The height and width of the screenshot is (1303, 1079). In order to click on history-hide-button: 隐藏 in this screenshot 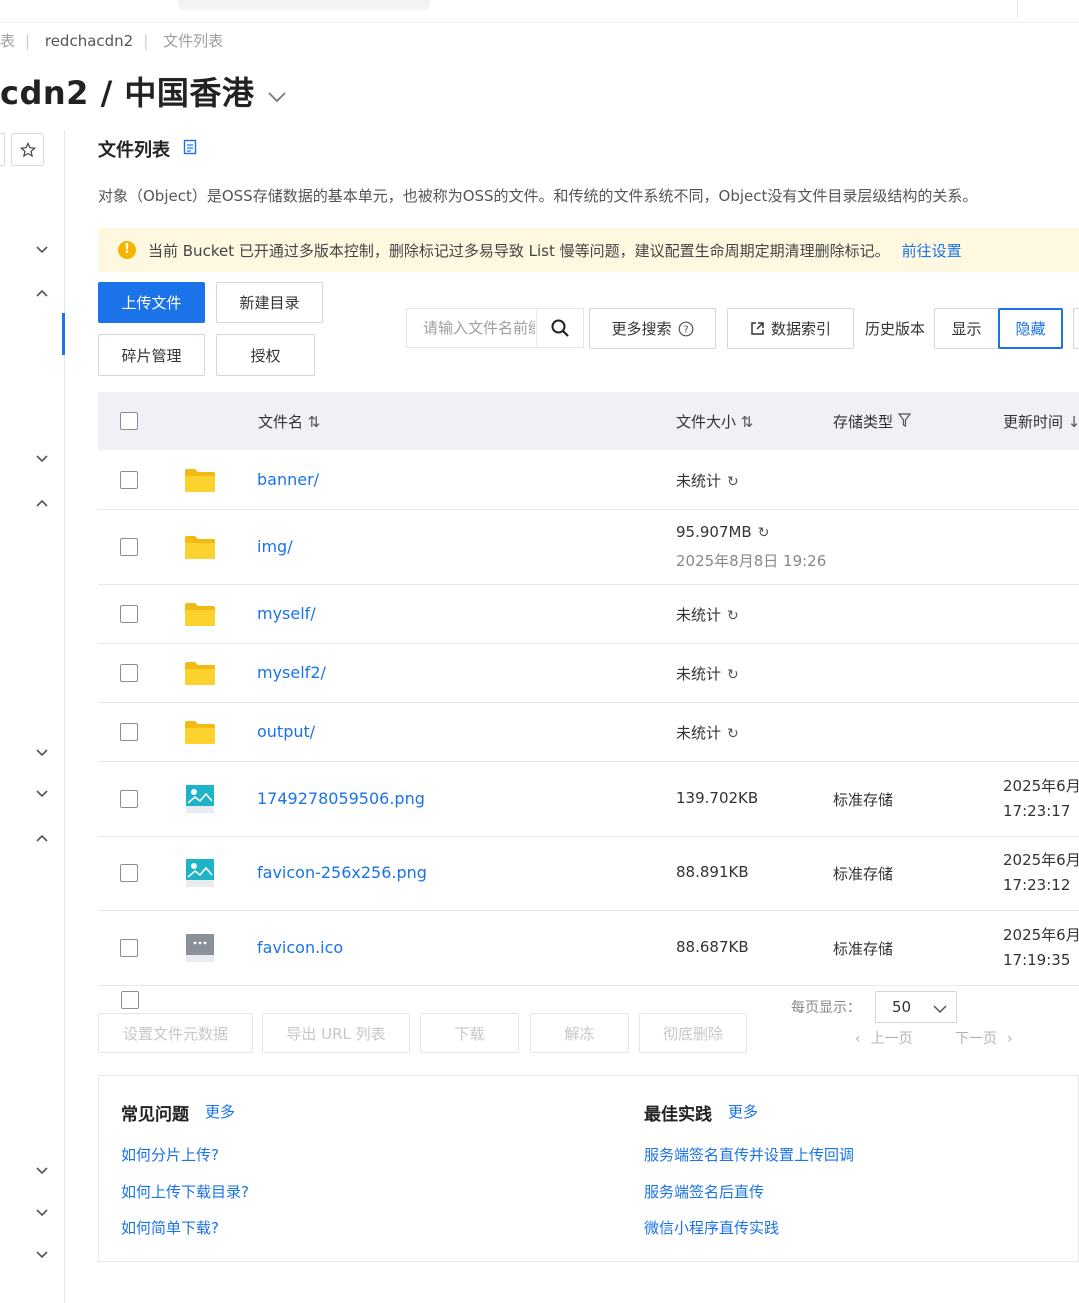, I will do `click(1030, 328)`.